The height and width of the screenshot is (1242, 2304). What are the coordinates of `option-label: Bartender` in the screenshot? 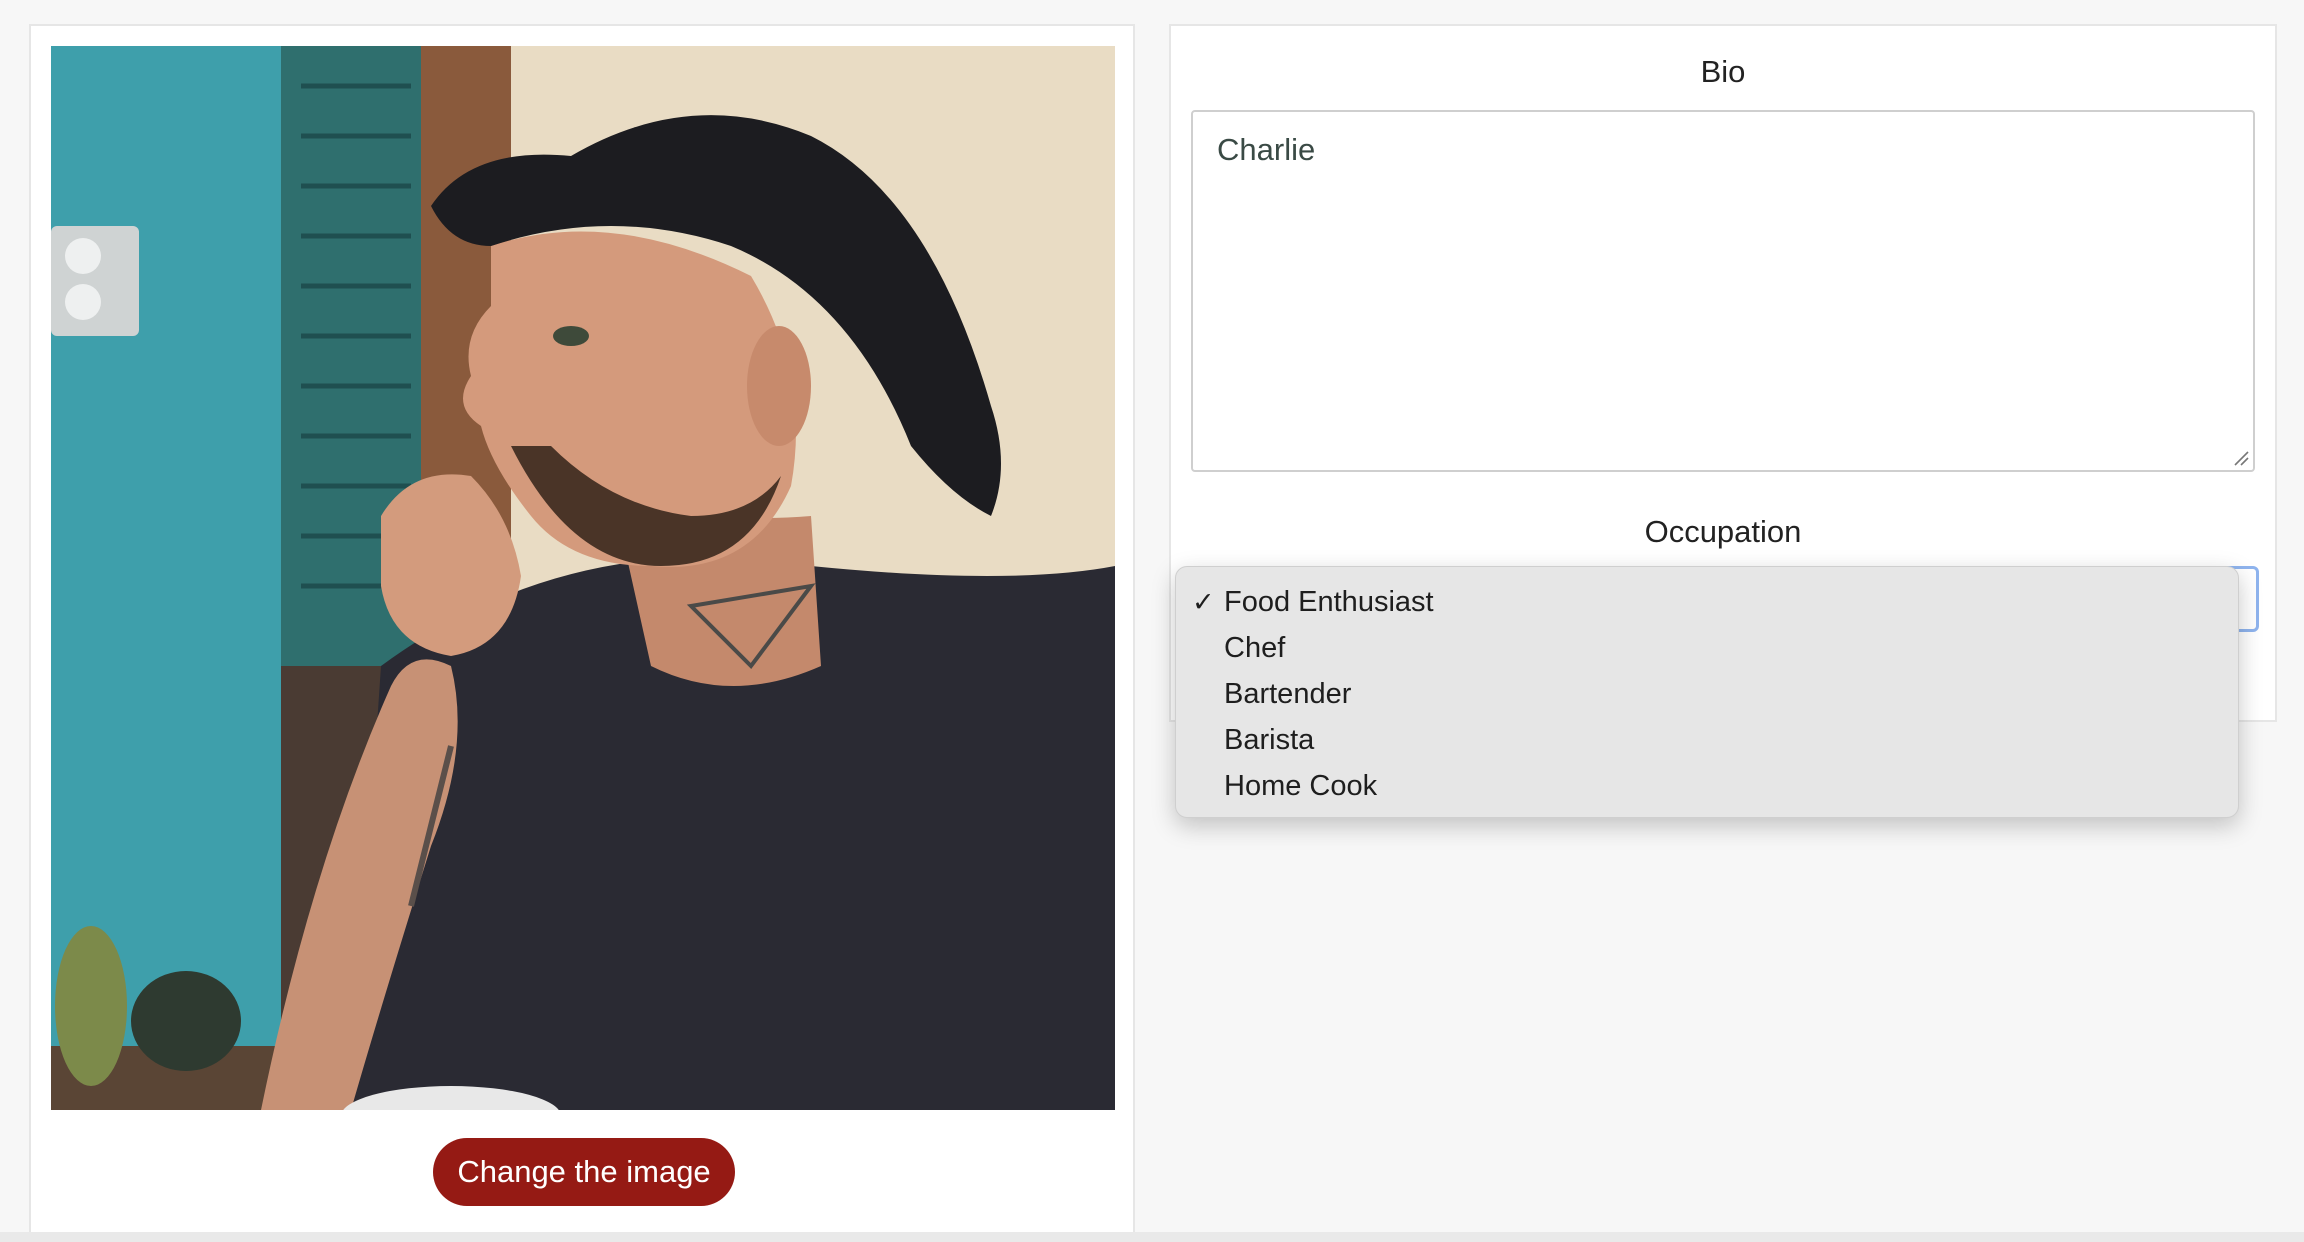 It's located at (1288, 694).